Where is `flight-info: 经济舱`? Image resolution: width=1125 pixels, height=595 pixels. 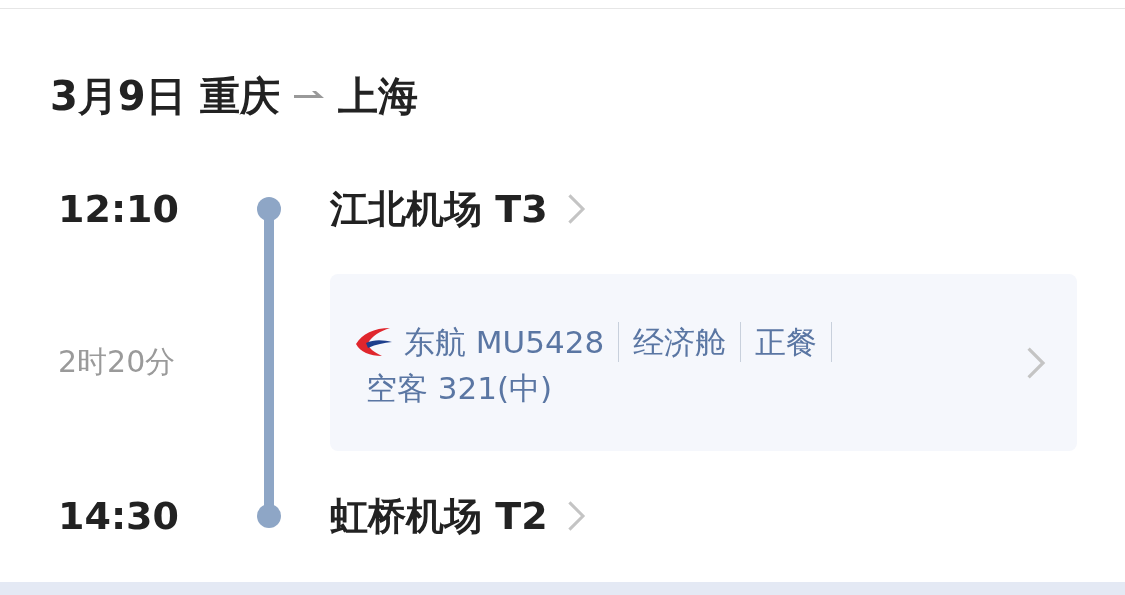
flight-info: 经济舱 is located at coordinates (680, 341).